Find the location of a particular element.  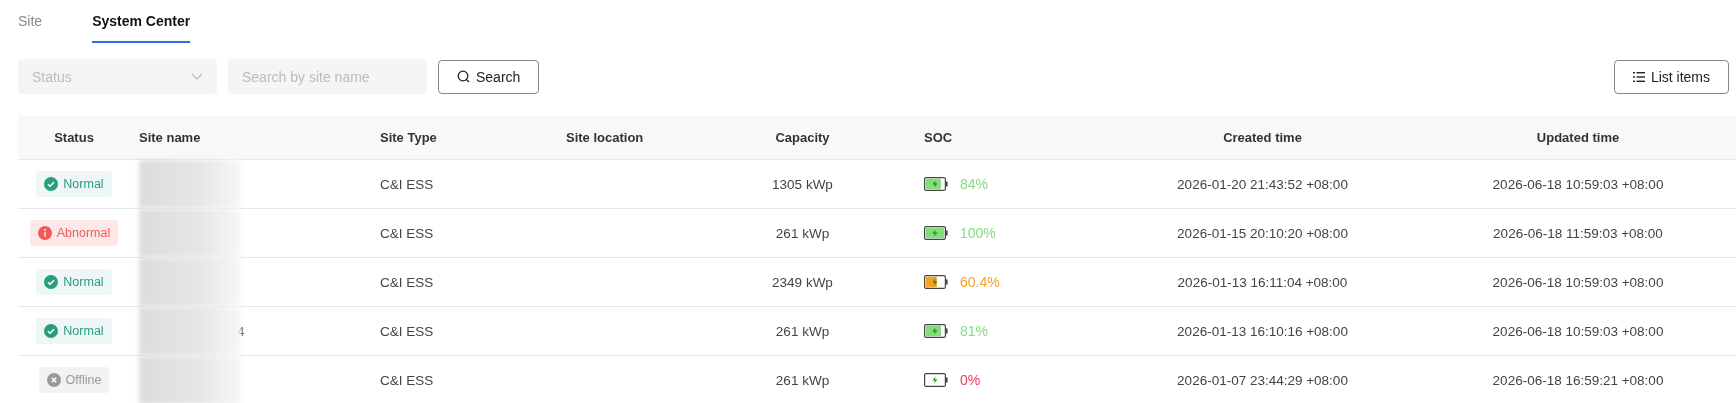

list-items-button: List items is located at coordinates (1671, 76).